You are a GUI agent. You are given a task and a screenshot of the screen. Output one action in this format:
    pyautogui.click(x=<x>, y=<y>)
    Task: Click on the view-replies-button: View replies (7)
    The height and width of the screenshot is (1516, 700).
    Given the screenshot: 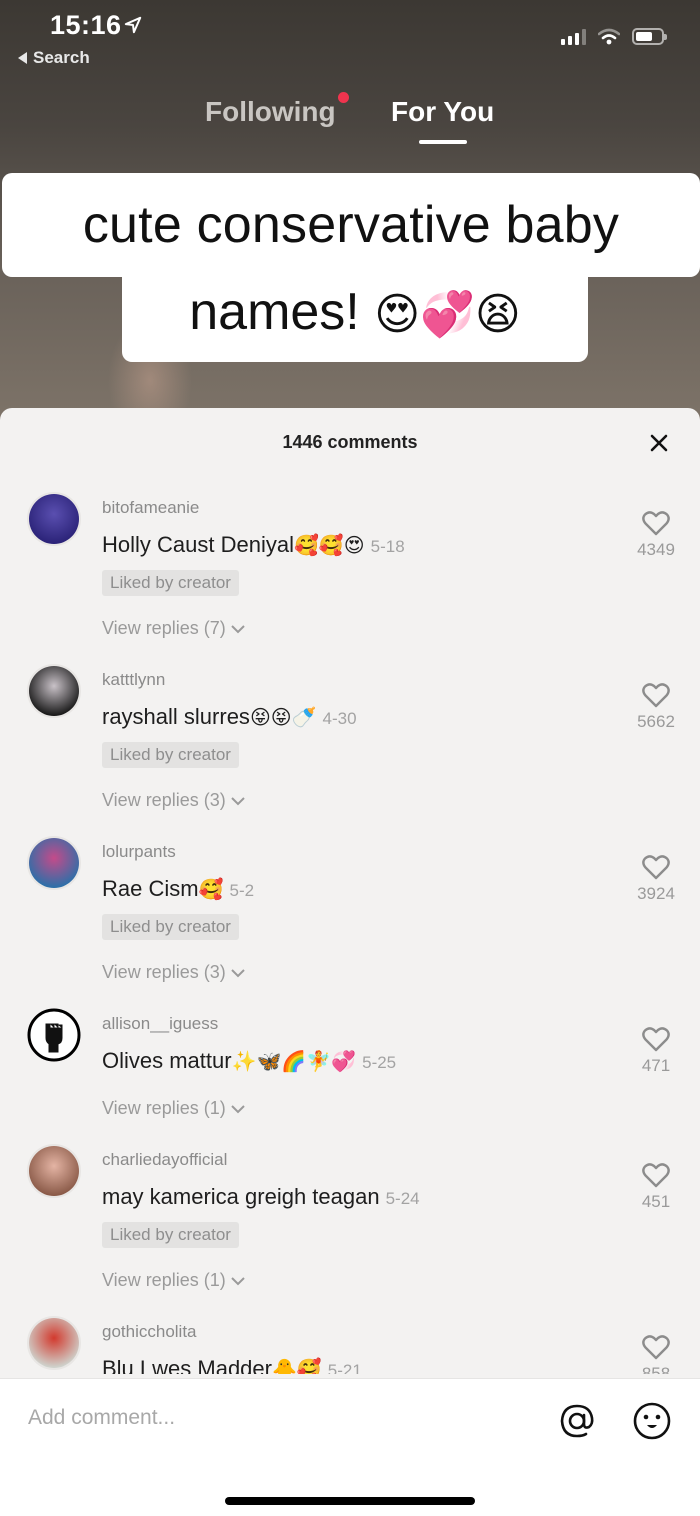 What is the action you would take?
    pyautogui.click(x=174, y=628)
    